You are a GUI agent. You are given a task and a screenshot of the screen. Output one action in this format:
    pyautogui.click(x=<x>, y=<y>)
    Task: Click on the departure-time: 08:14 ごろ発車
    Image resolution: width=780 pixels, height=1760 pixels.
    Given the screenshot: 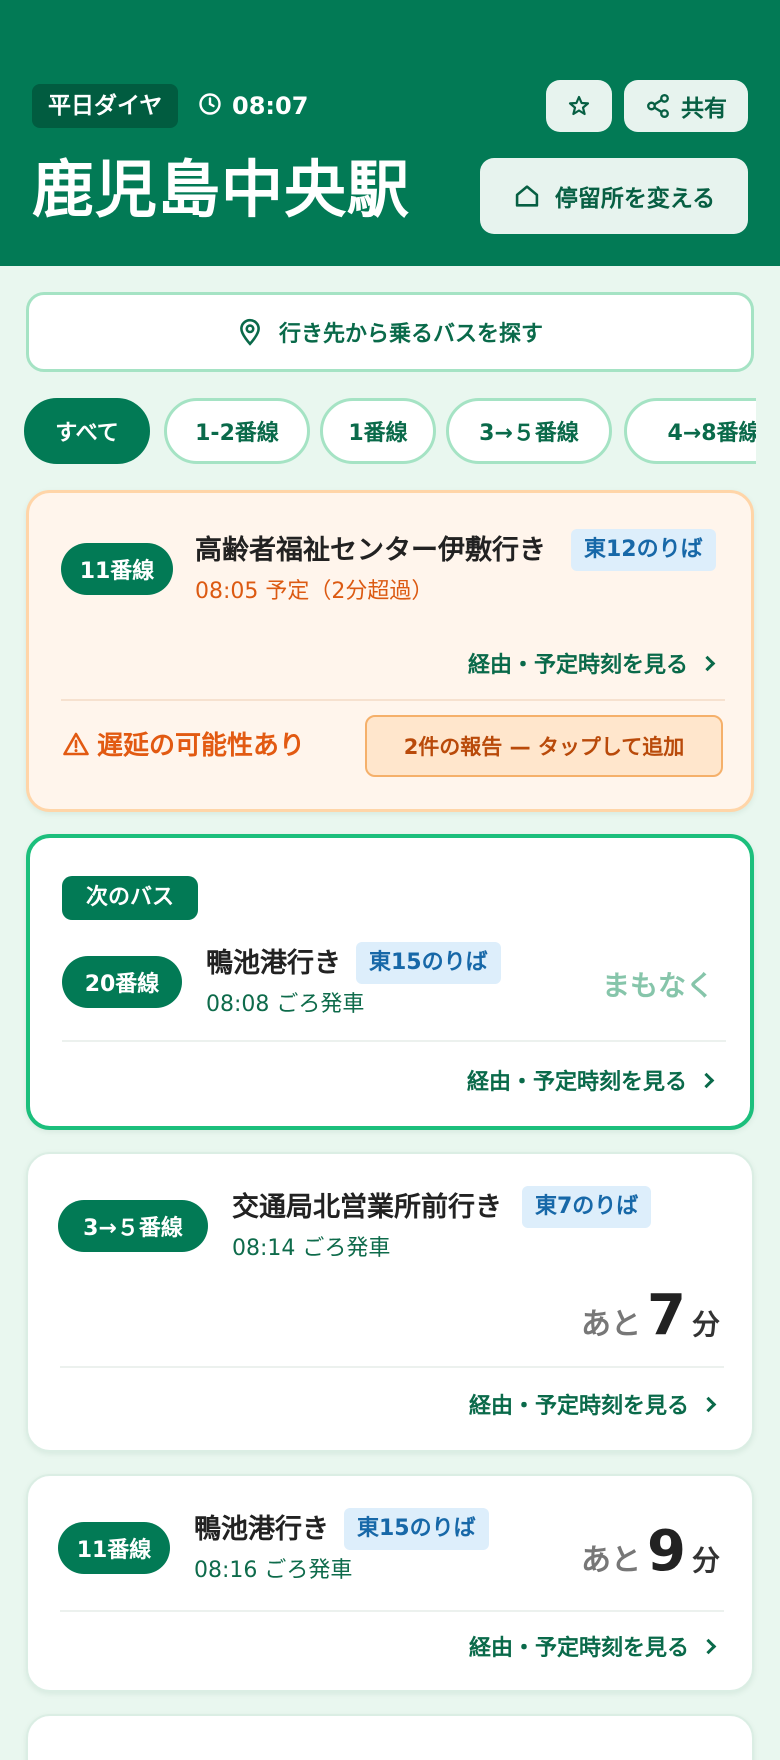 What is the action you would take?
    pyautogui.click(x=311, y=1248)
    